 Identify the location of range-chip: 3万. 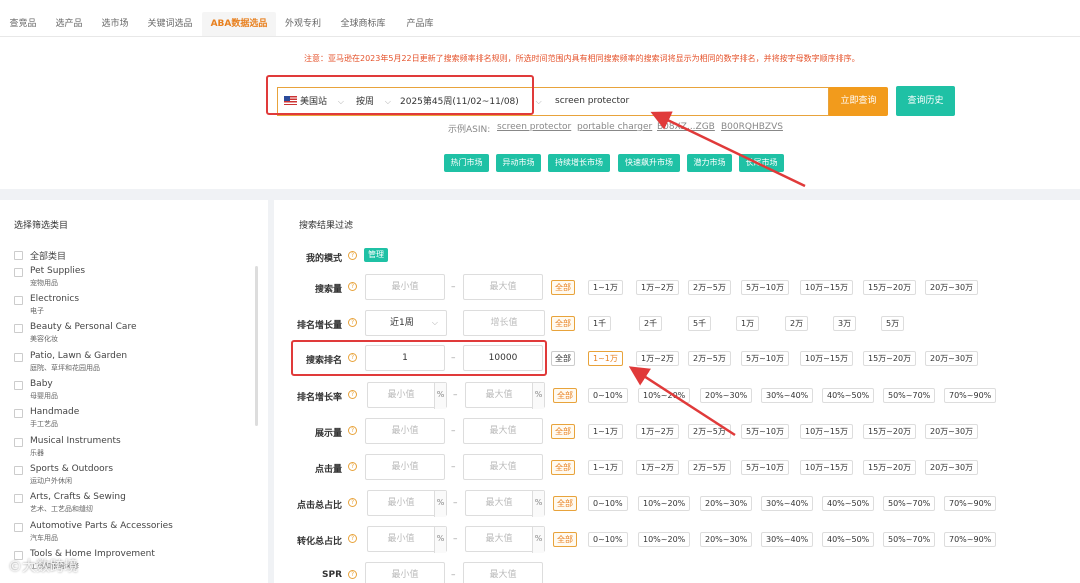
(845, 323).